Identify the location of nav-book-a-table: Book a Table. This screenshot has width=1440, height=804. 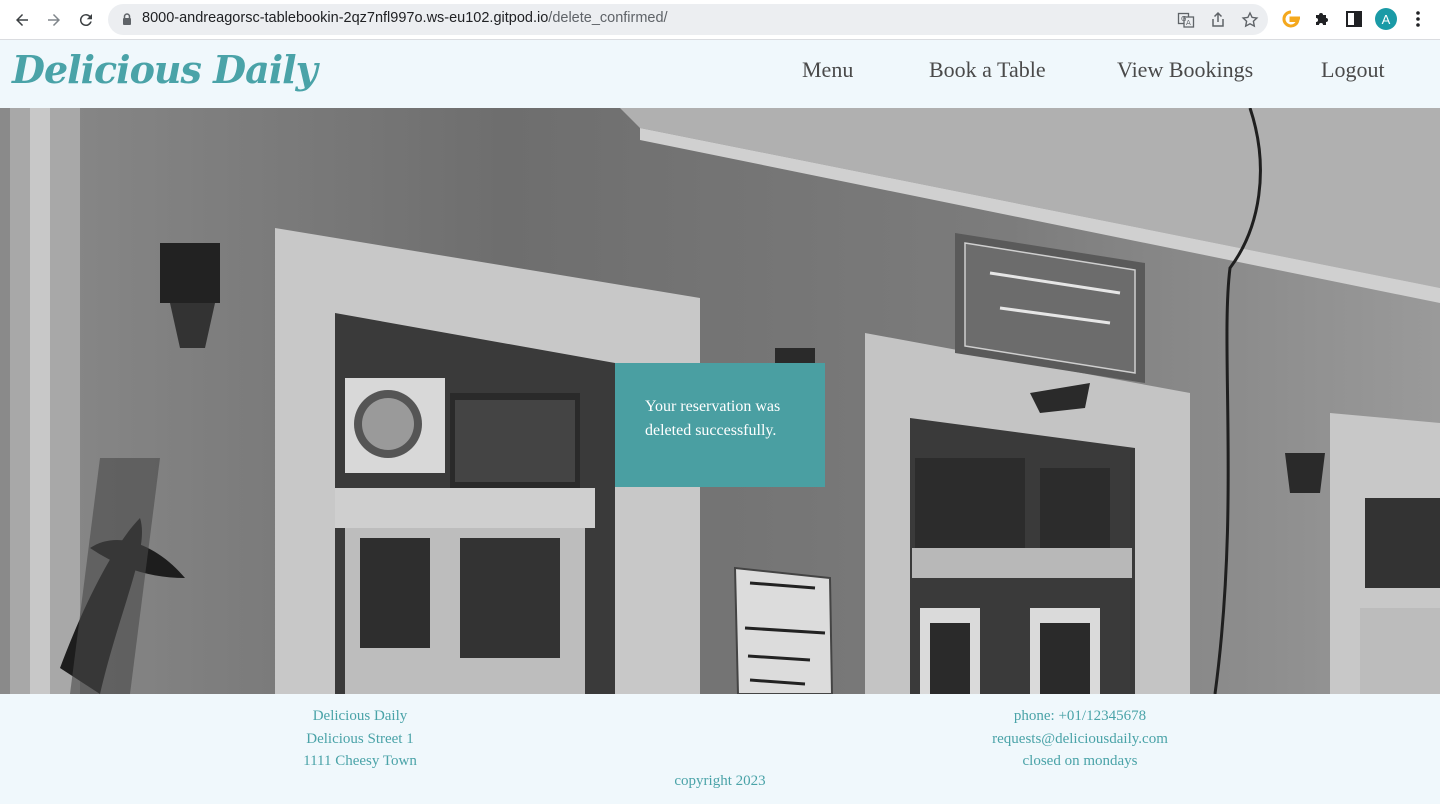
(987, 70).